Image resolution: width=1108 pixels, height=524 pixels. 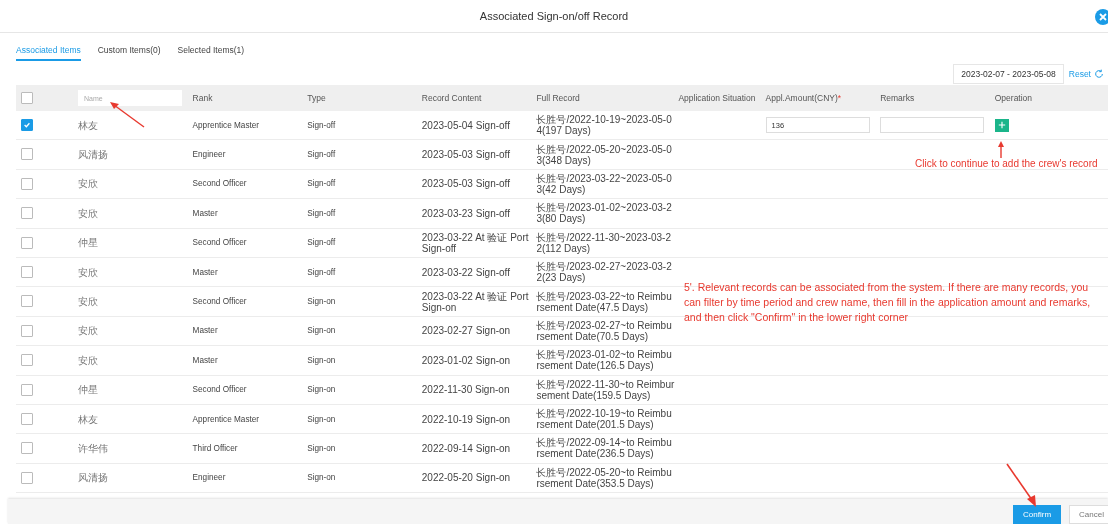 What do you see at coordinates (1088, 514) in the screenshot?
I see `footer-button: Cancel` at bounding box center [1088, 514].